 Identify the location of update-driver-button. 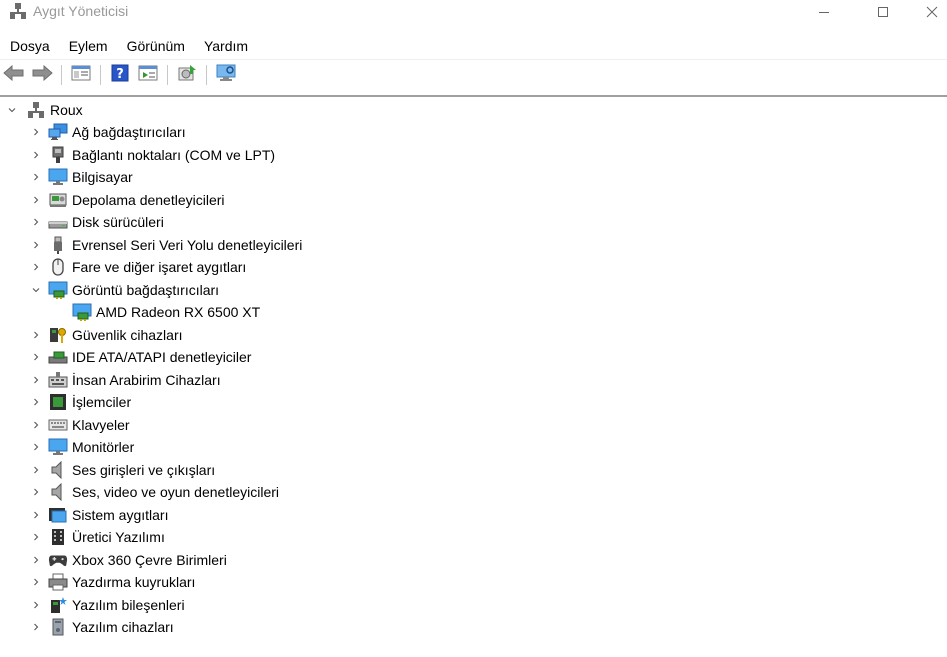
(187, 75).